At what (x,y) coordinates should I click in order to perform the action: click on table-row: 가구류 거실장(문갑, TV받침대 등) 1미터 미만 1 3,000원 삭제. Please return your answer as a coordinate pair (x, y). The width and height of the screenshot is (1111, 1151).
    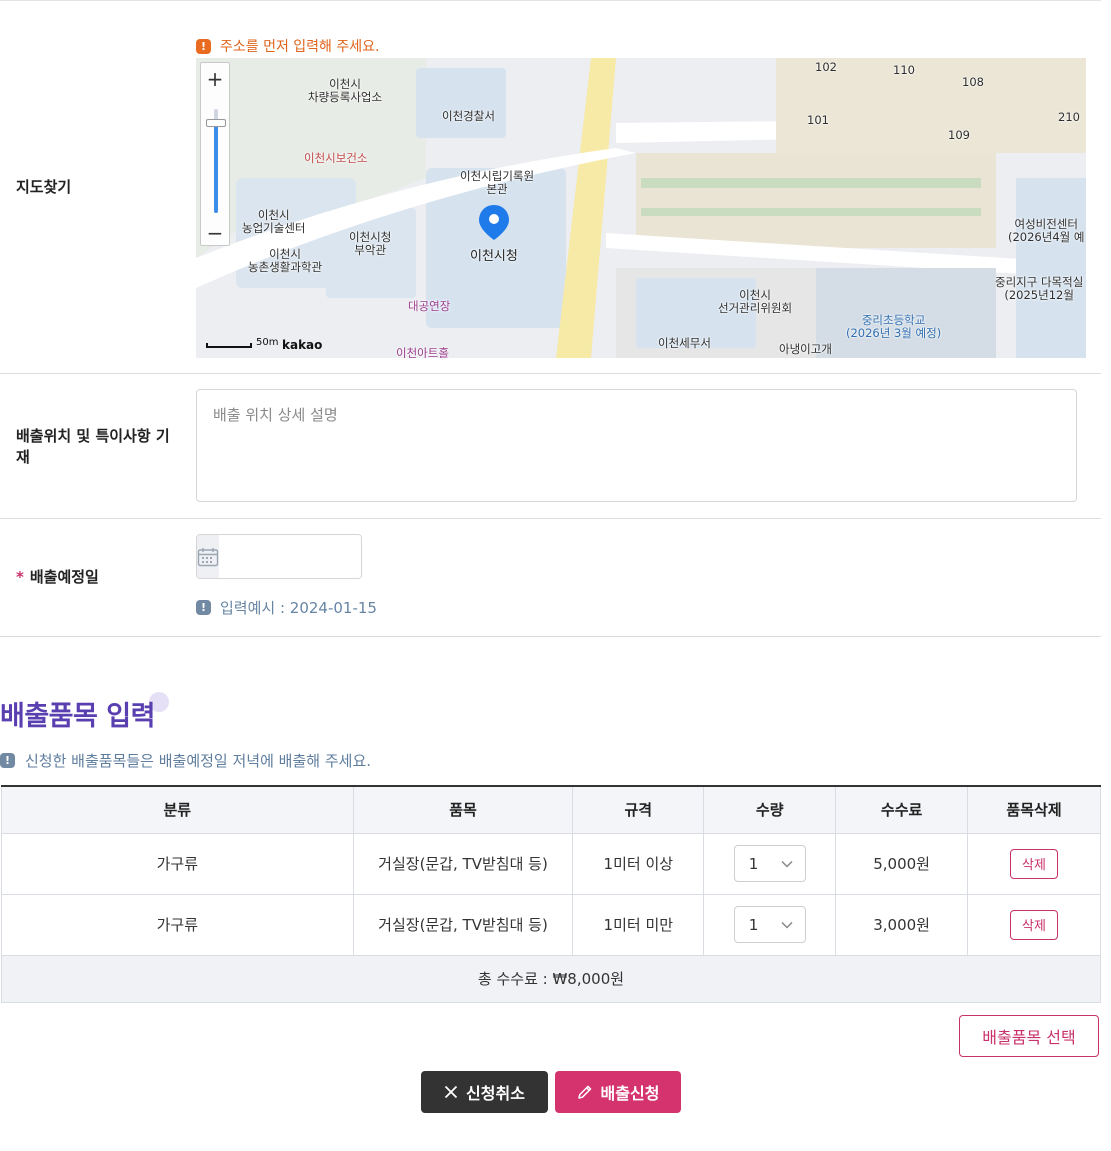
    Looking at the image, I should click on (551, 924).